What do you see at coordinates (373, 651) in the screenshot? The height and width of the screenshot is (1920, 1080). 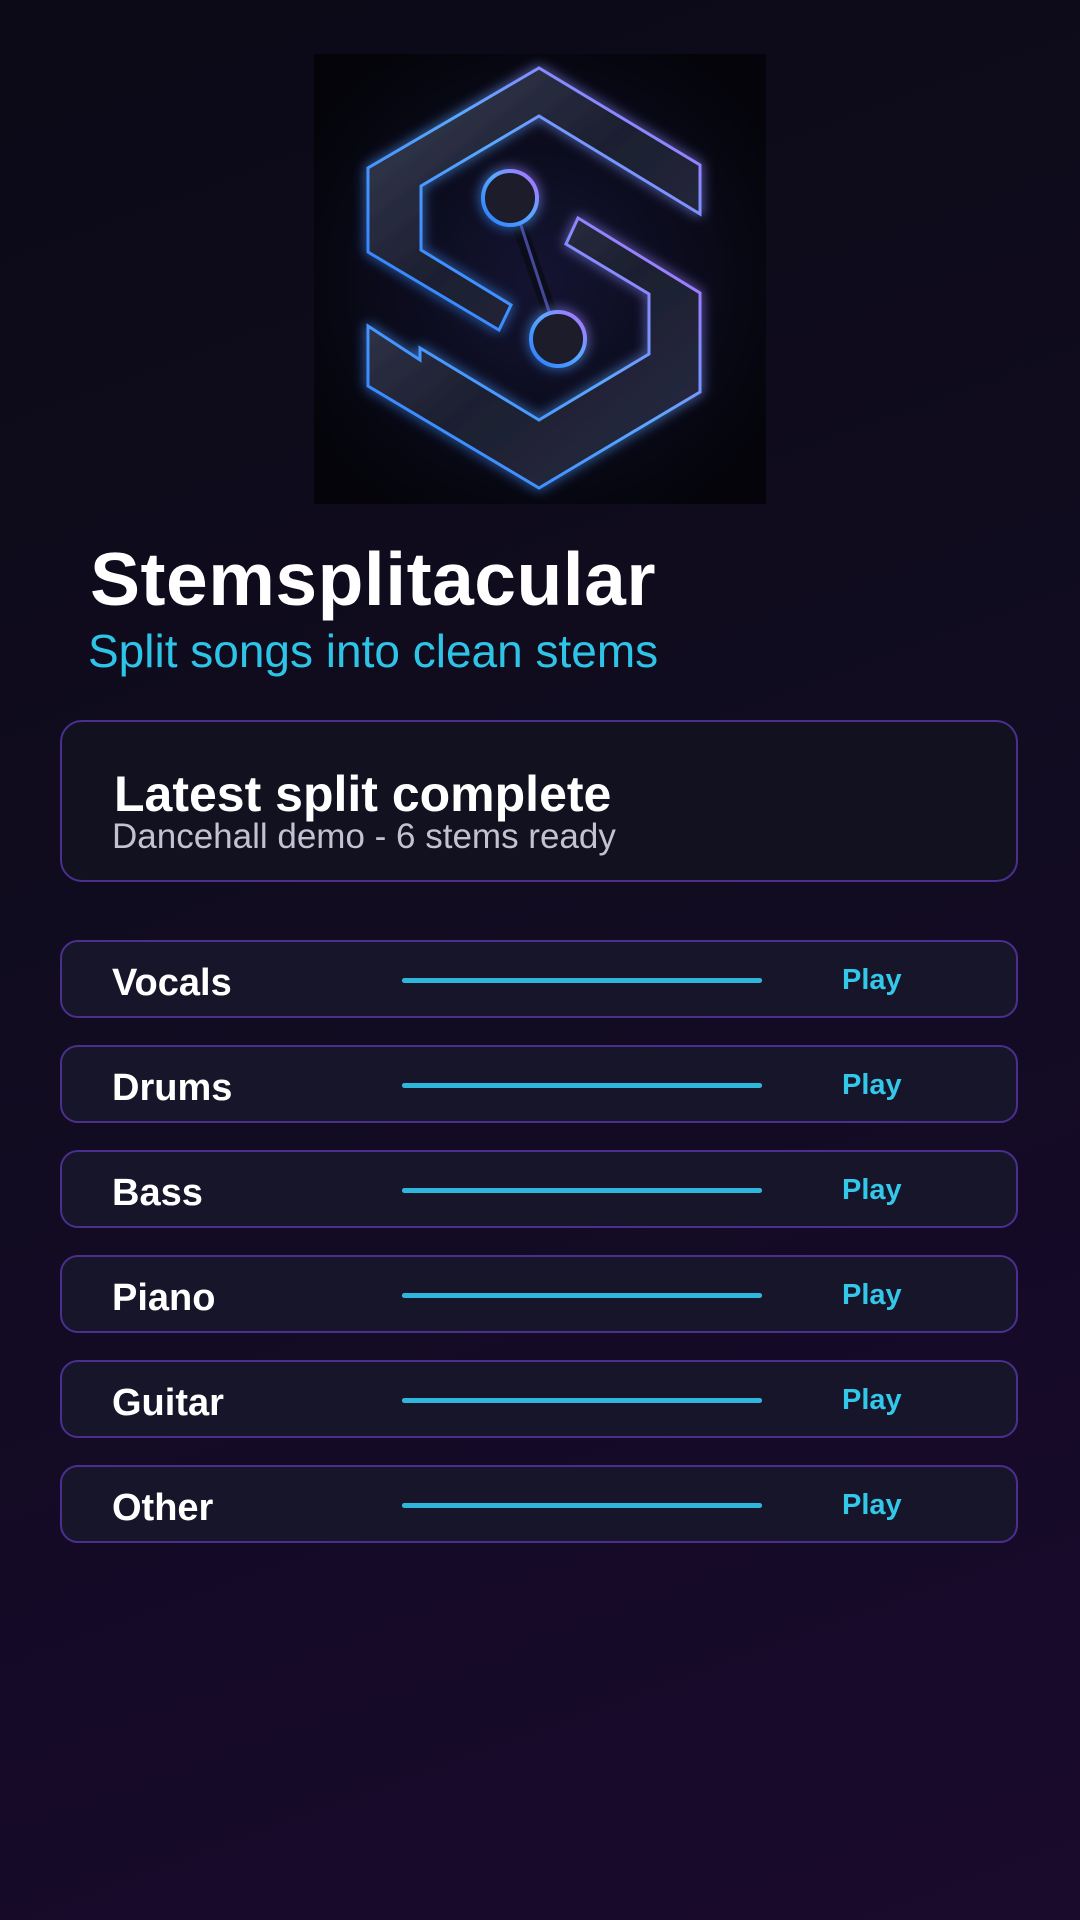 I see `app-subtitle: Split songs into clean stems` at bounding box center [373, 651].